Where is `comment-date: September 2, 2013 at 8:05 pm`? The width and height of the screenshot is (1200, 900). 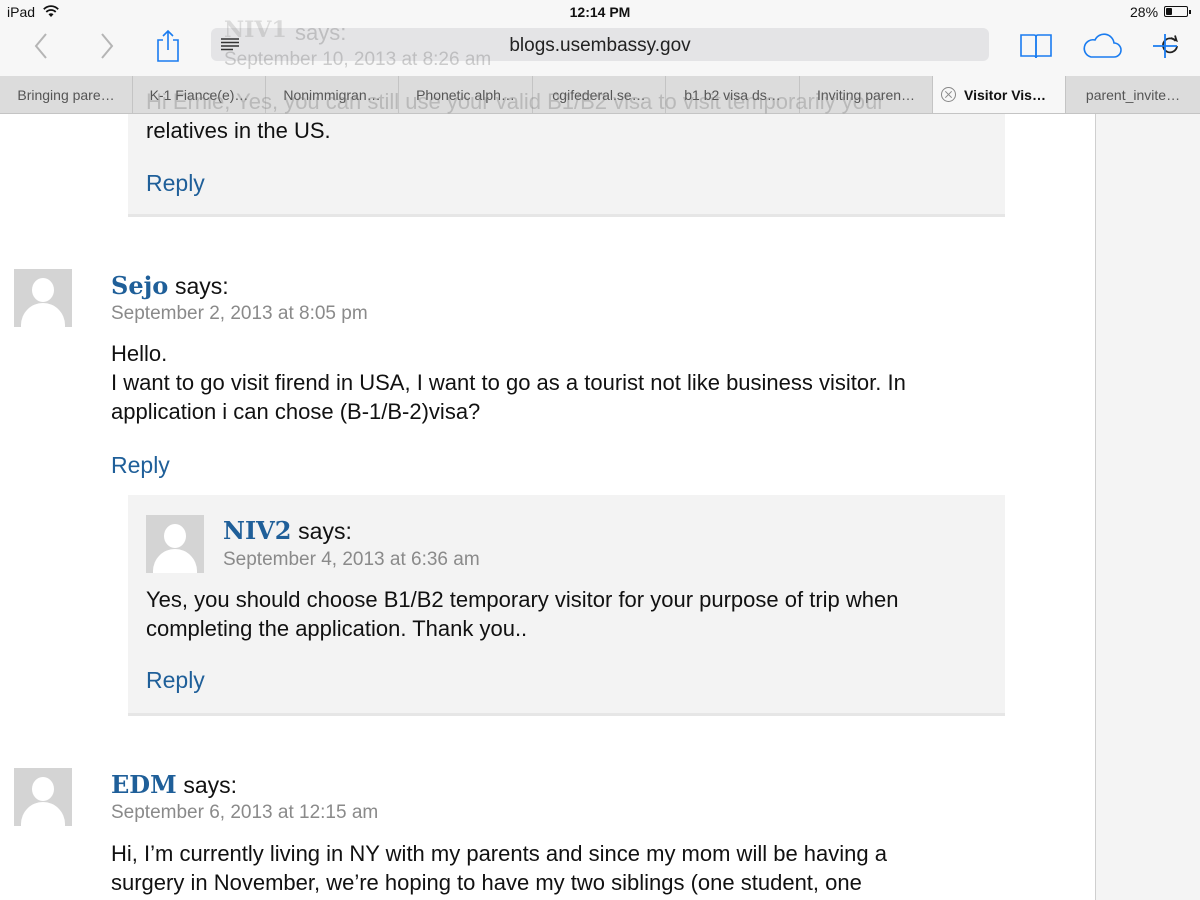 comment-date: September 2, 2013 at 8:05 pm is located at coordinates (239, 314).